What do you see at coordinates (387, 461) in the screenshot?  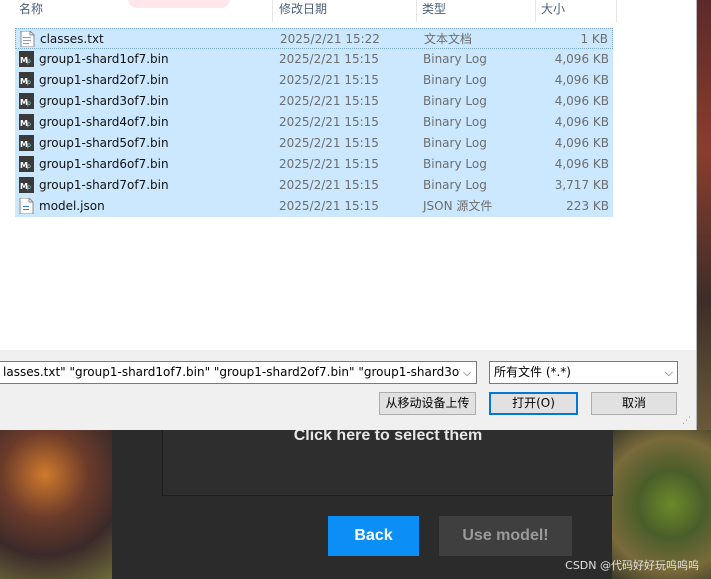 I see `file-dropzone: Click here to select them` at bounding box center [387, 461].